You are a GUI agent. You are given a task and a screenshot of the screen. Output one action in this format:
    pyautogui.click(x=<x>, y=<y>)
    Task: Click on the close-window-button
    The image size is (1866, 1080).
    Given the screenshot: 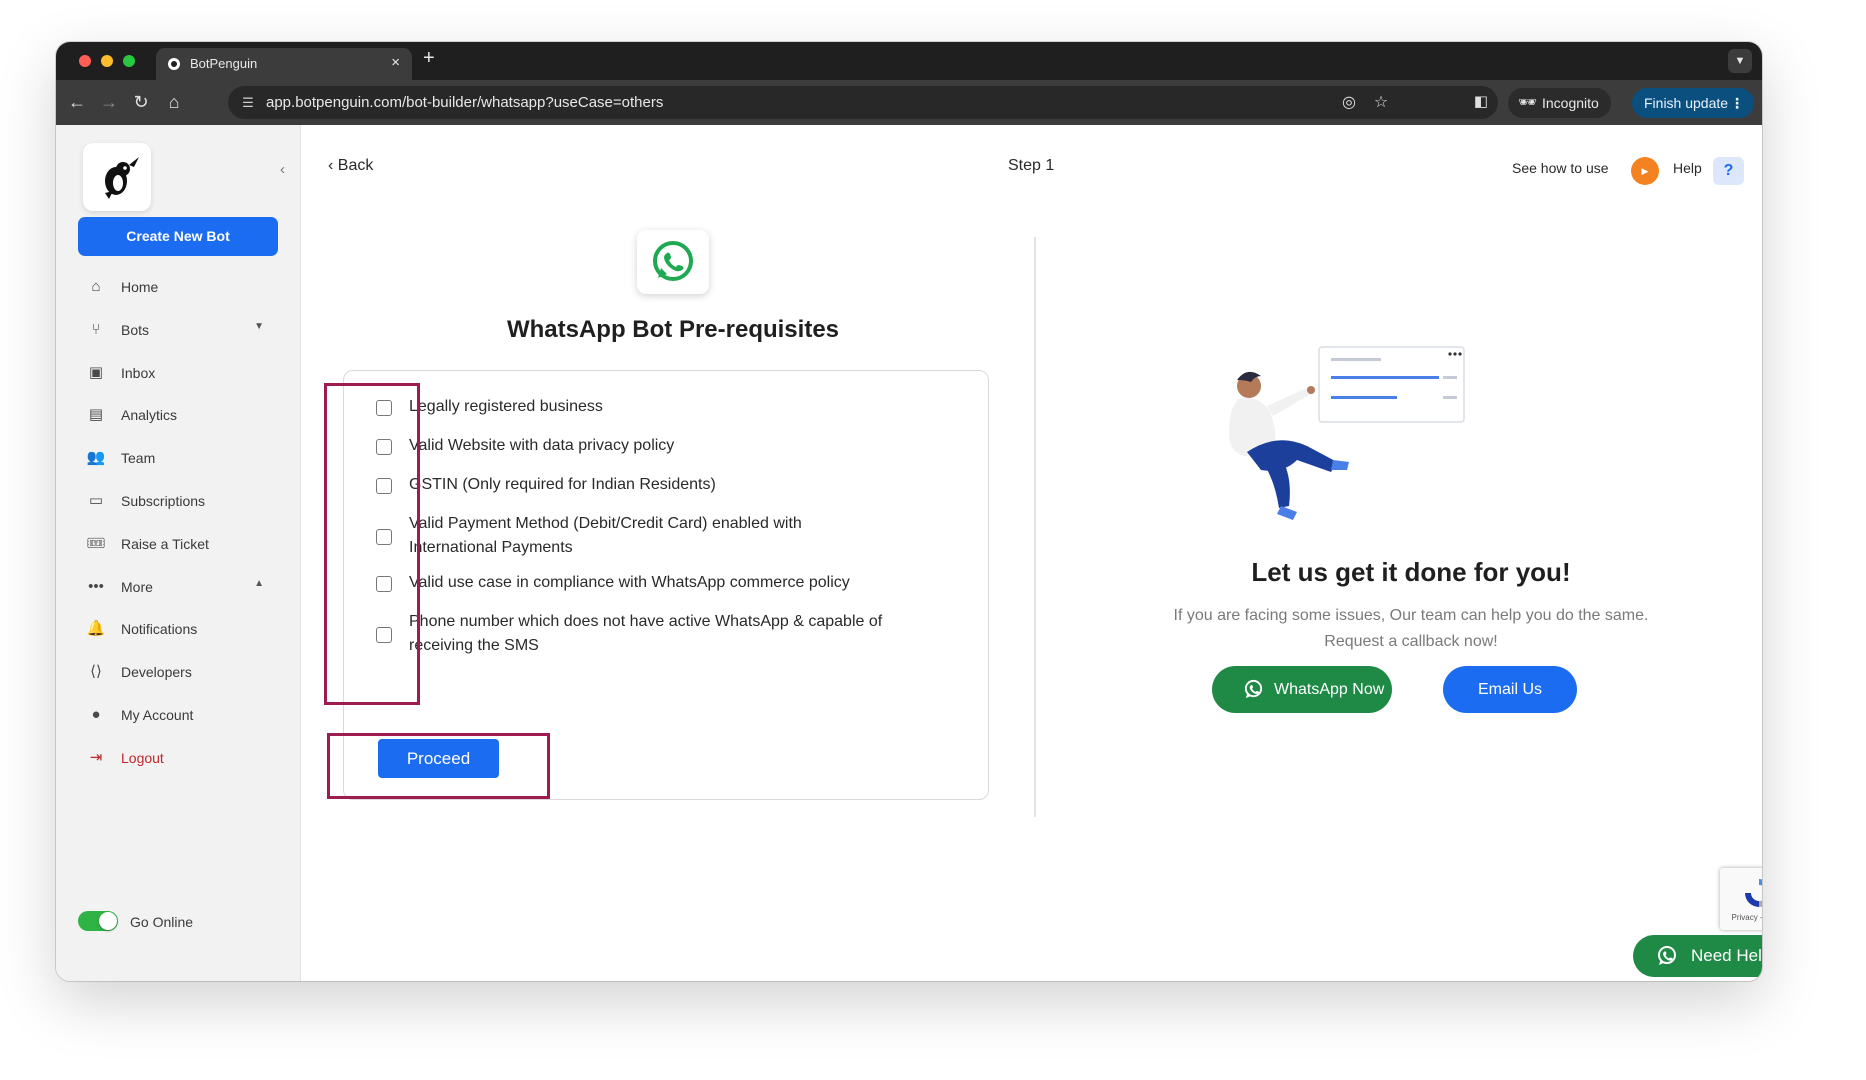 What is the action you would take?
    pyautogui.click(x=85, y=61)
    